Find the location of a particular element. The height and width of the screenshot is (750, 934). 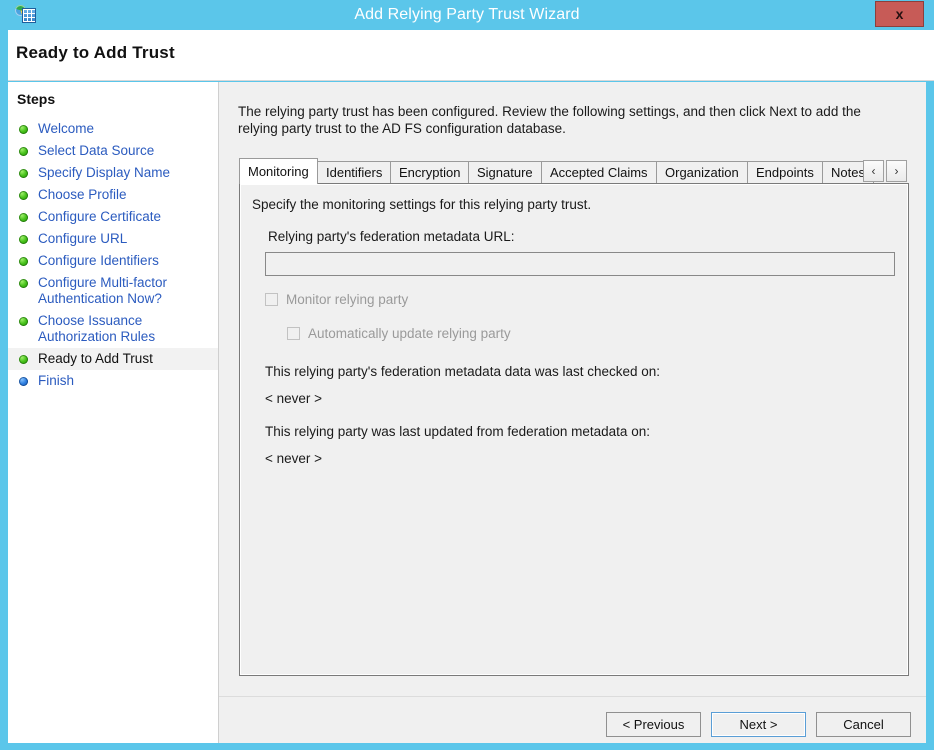

close-button: x is located at coordinates (899, 14).